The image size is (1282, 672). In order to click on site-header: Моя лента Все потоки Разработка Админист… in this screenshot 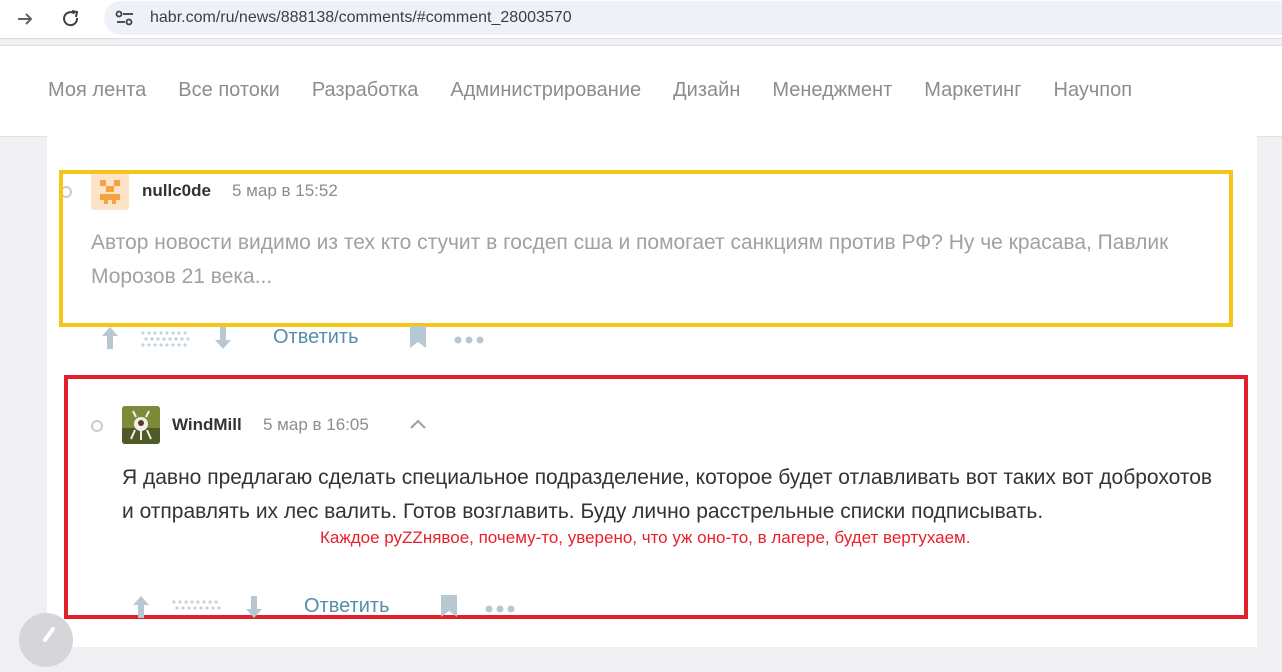, I will do `click(641, 91)`.